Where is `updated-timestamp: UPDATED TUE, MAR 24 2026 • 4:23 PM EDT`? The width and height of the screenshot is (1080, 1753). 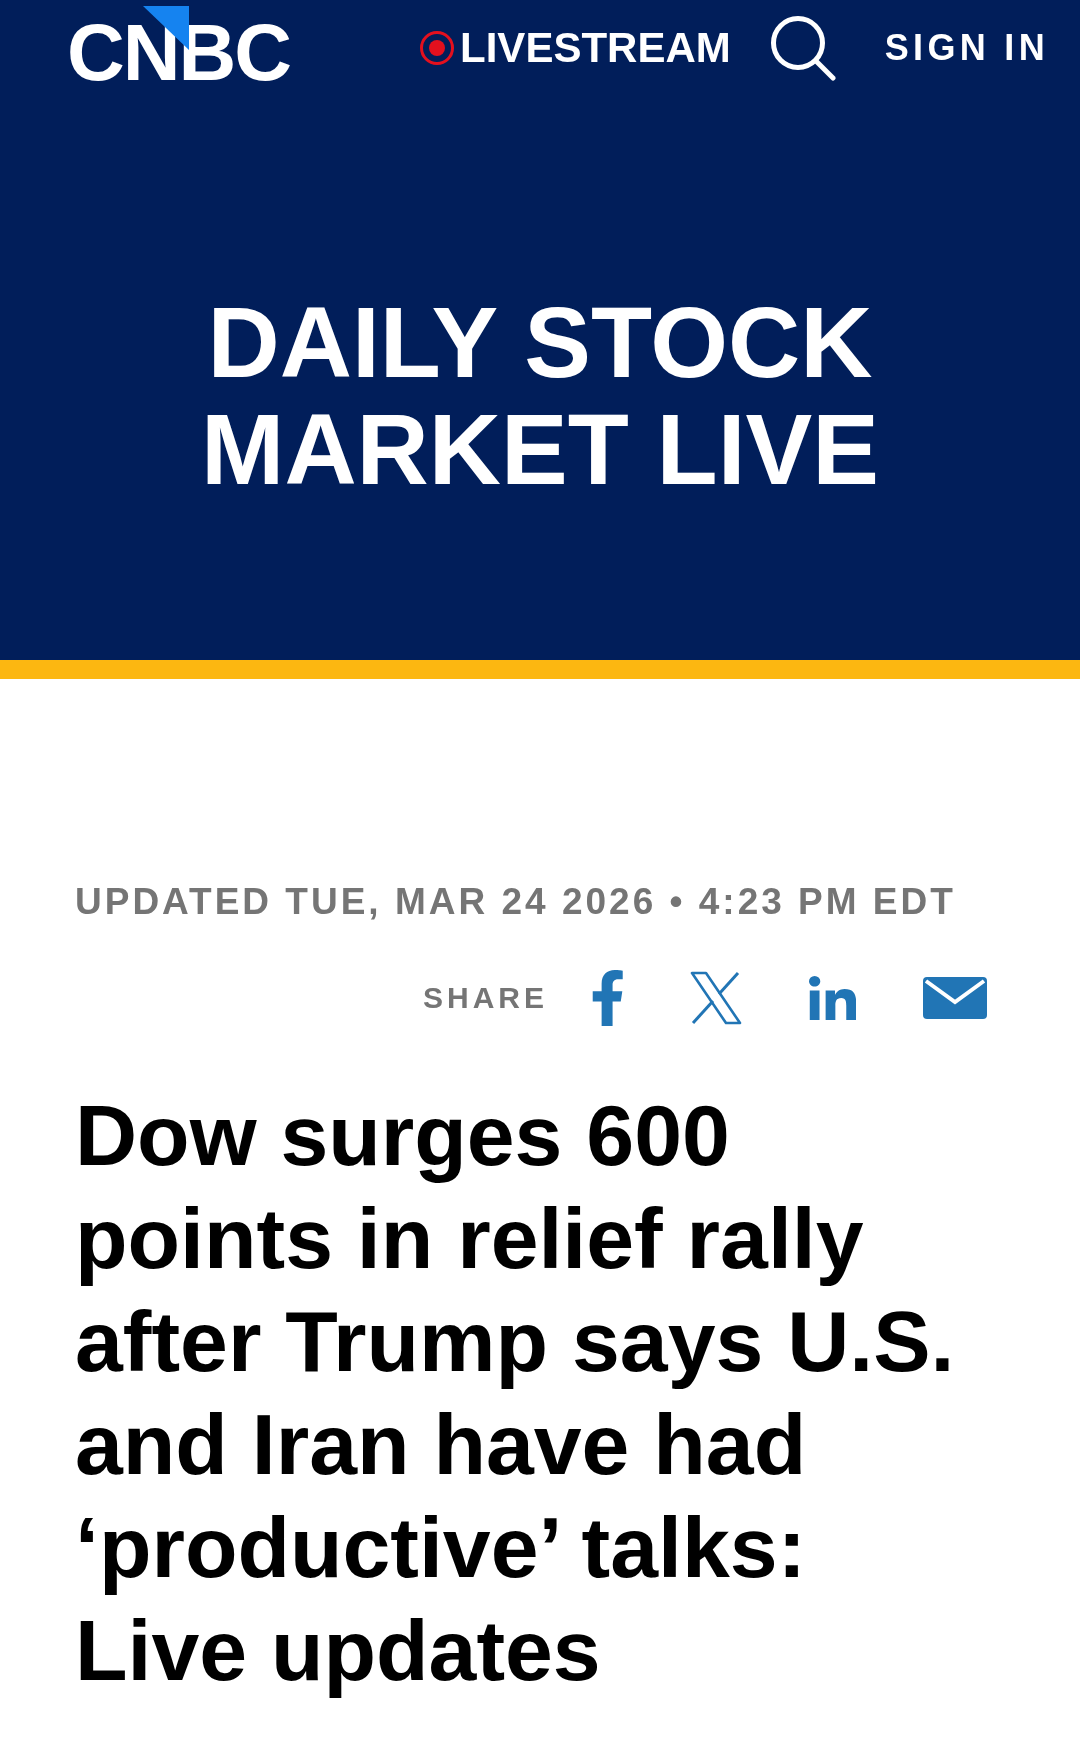 updated-timestamp: UPDATED TUE, MAR 24 2026 • 4:23 PM EDT is located at coordinates (515, 902).